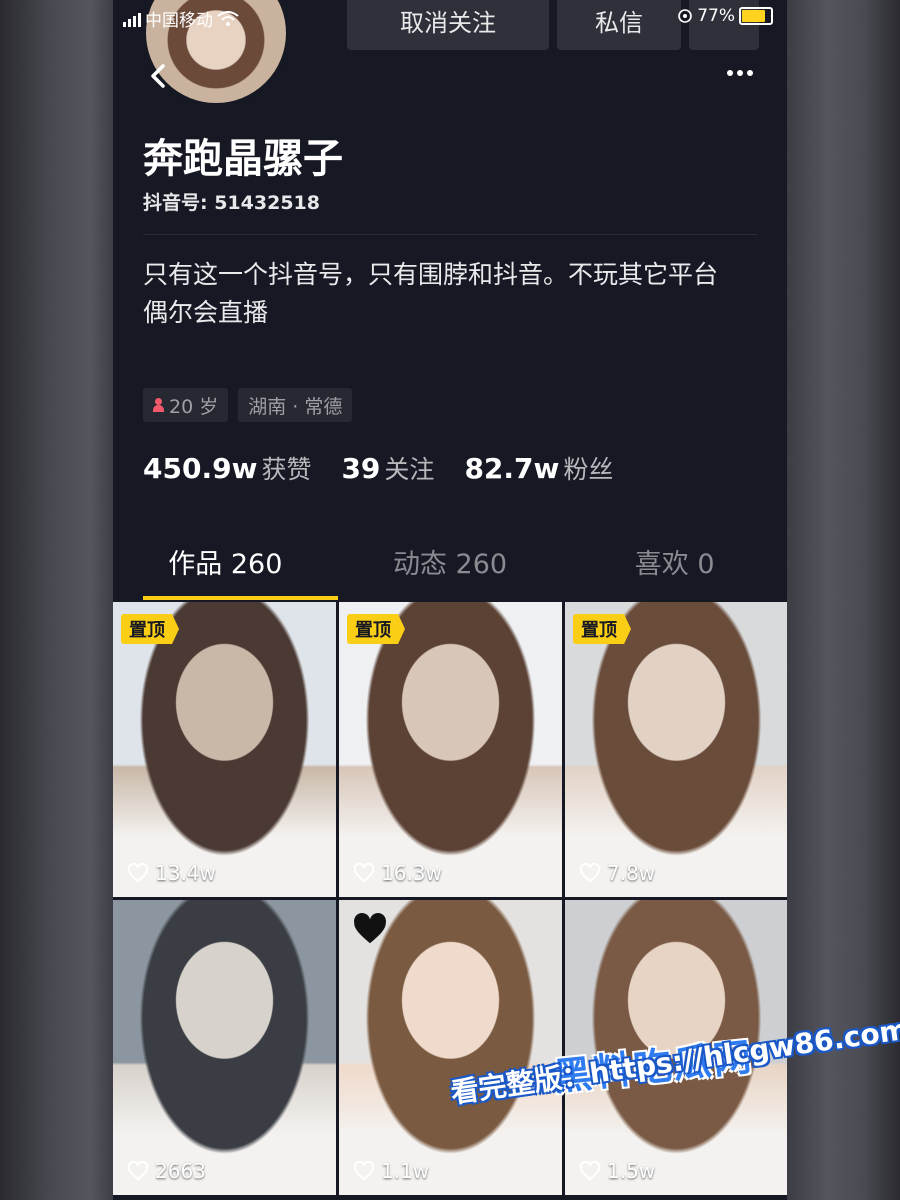  Describe the element at coordinates (224, 1047) in the screenshot. I see `video-thumbnail: 2663` at that location.